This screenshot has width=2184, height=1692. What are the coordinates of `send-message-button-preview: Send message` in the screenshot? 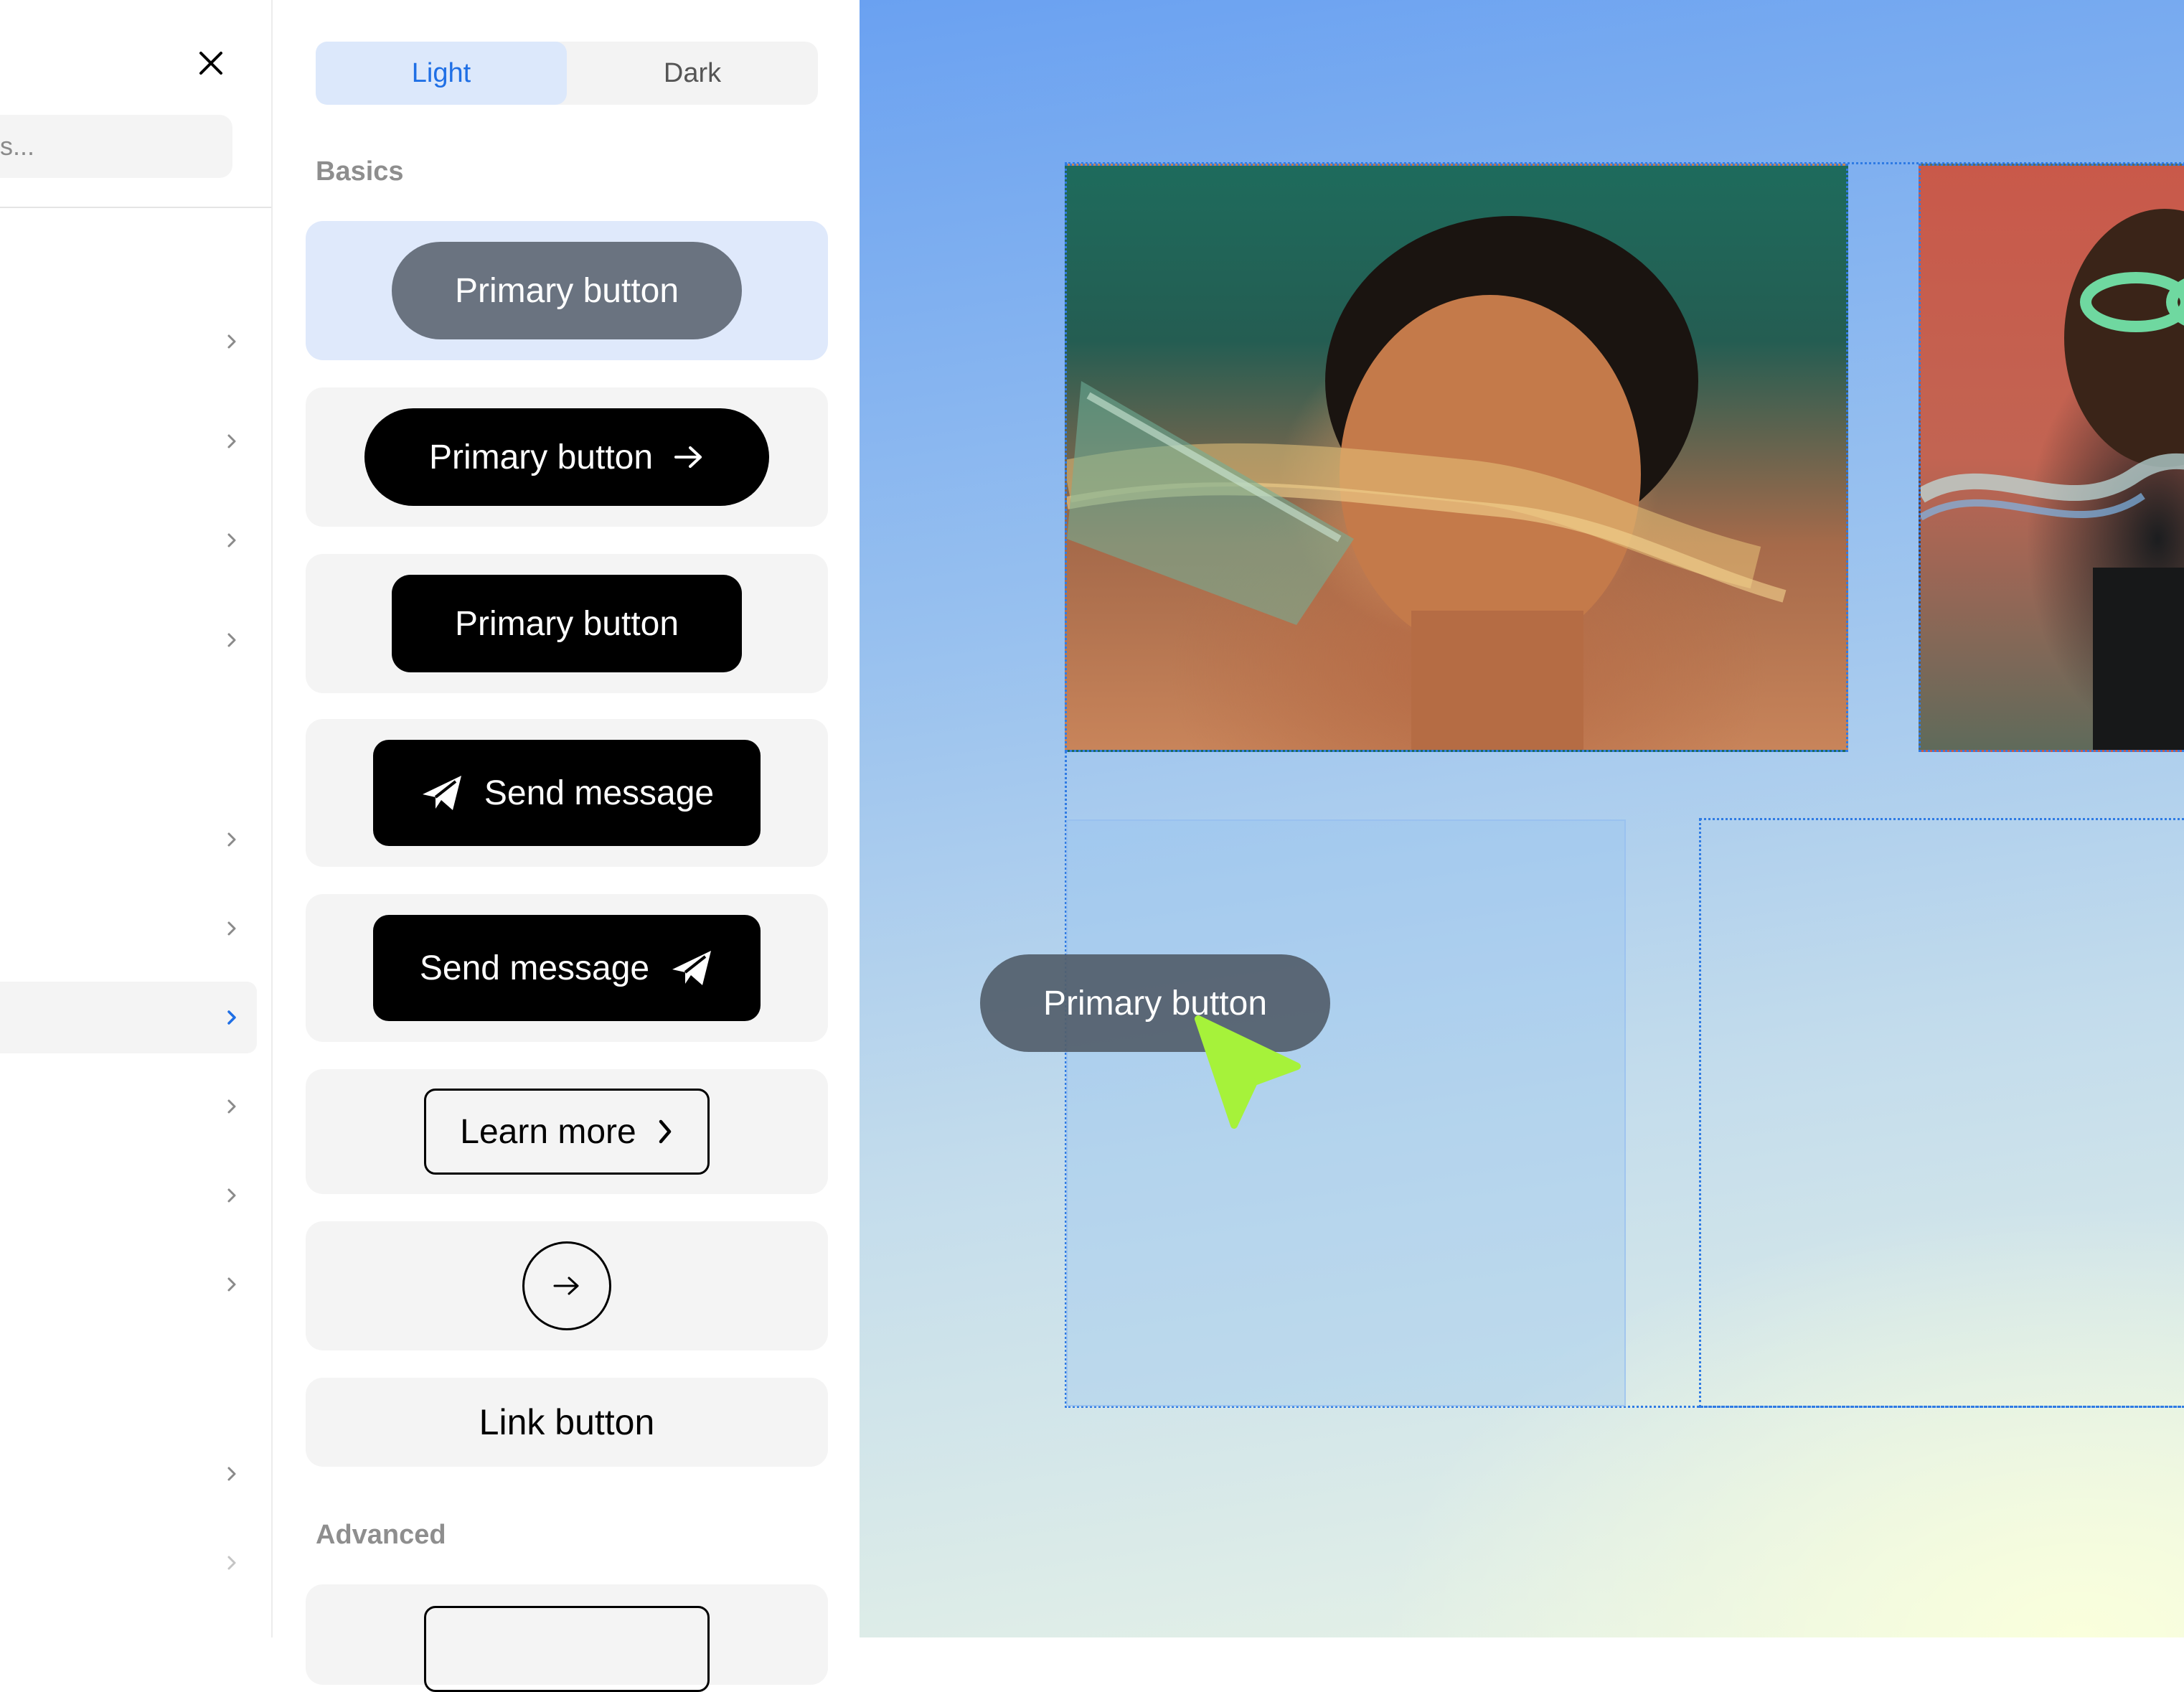 It's located at (567, 793).